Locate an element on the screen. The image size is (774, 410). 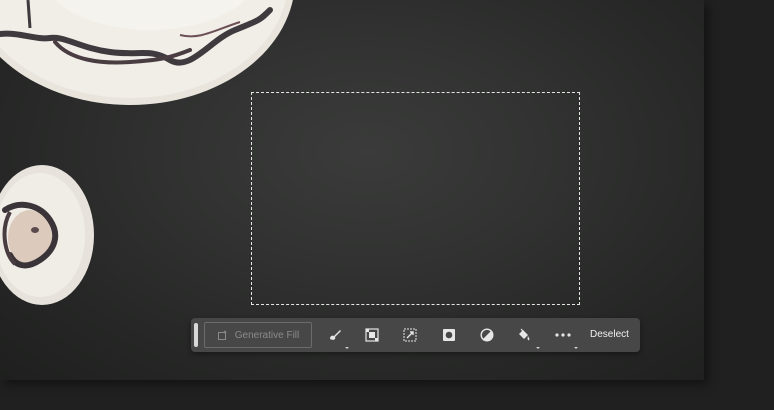
fill-selection-dropdown is located at coordinates (538, 348).